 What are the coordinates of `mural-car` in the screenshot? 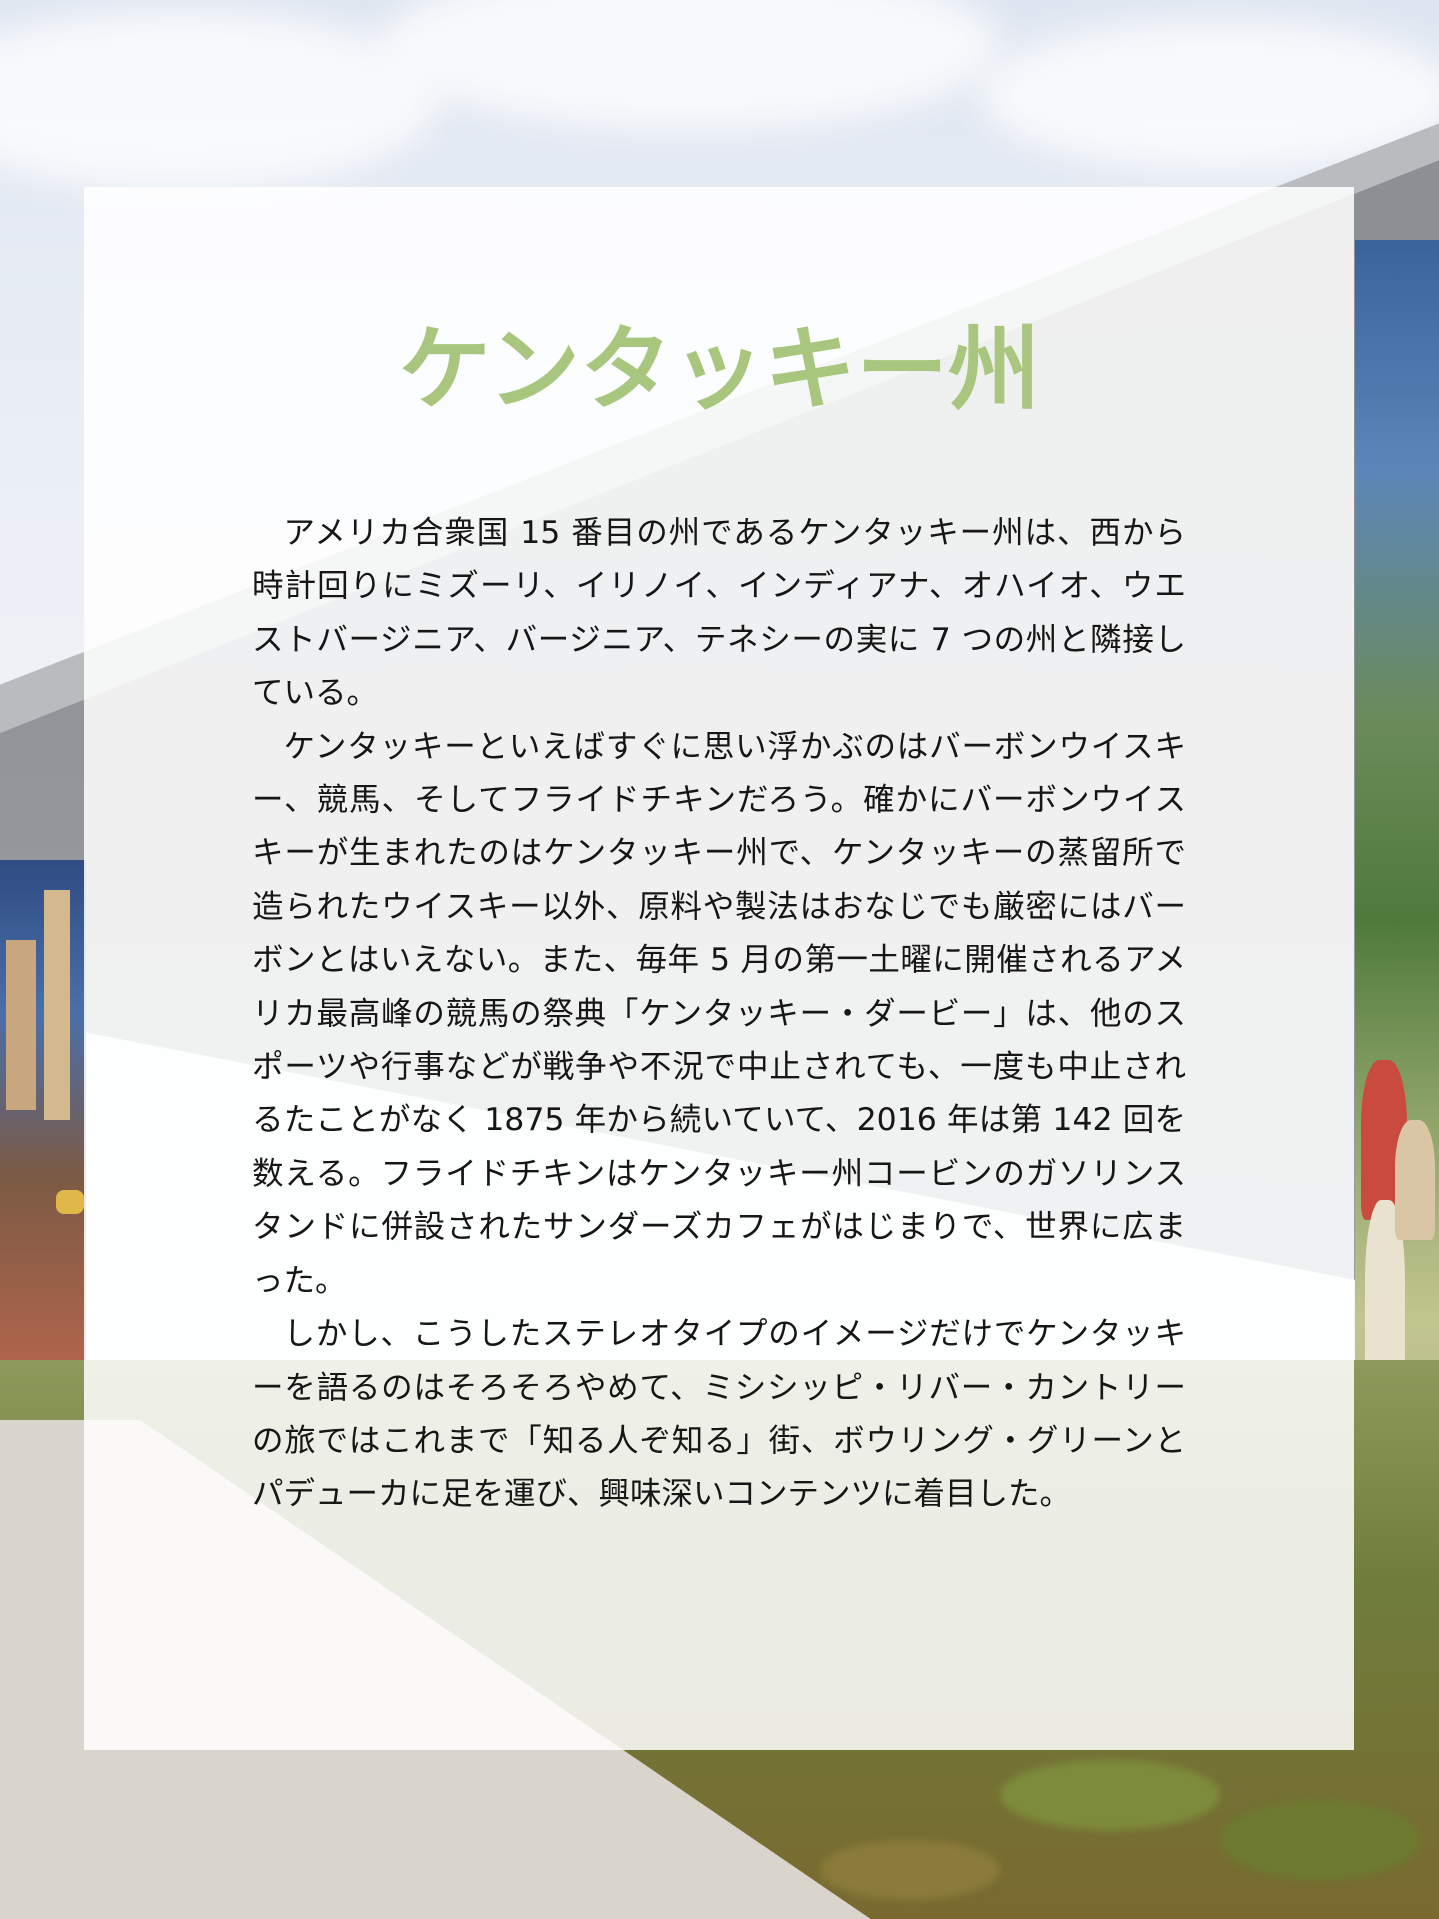 It's located at (70, 1202).